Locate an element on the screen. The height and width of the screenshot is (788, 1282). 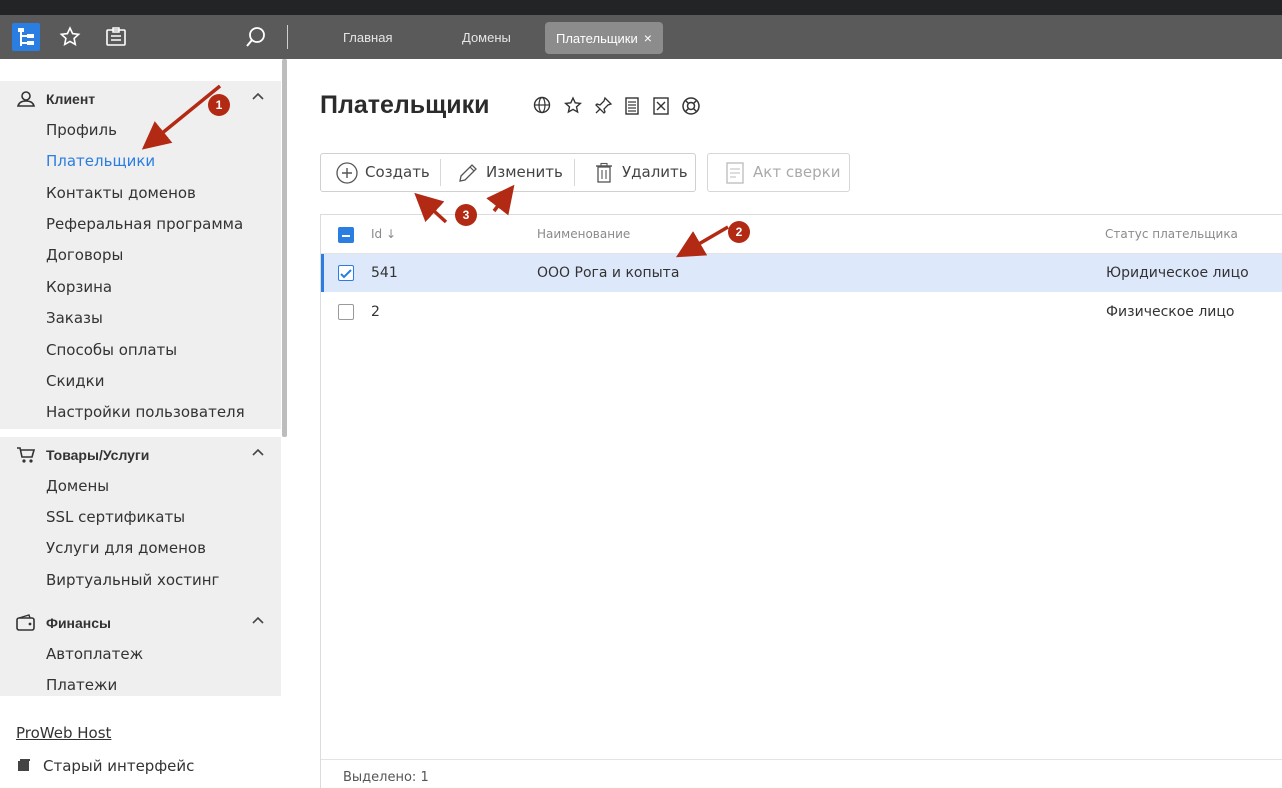
user-icon is located at coordinates (26, 99).